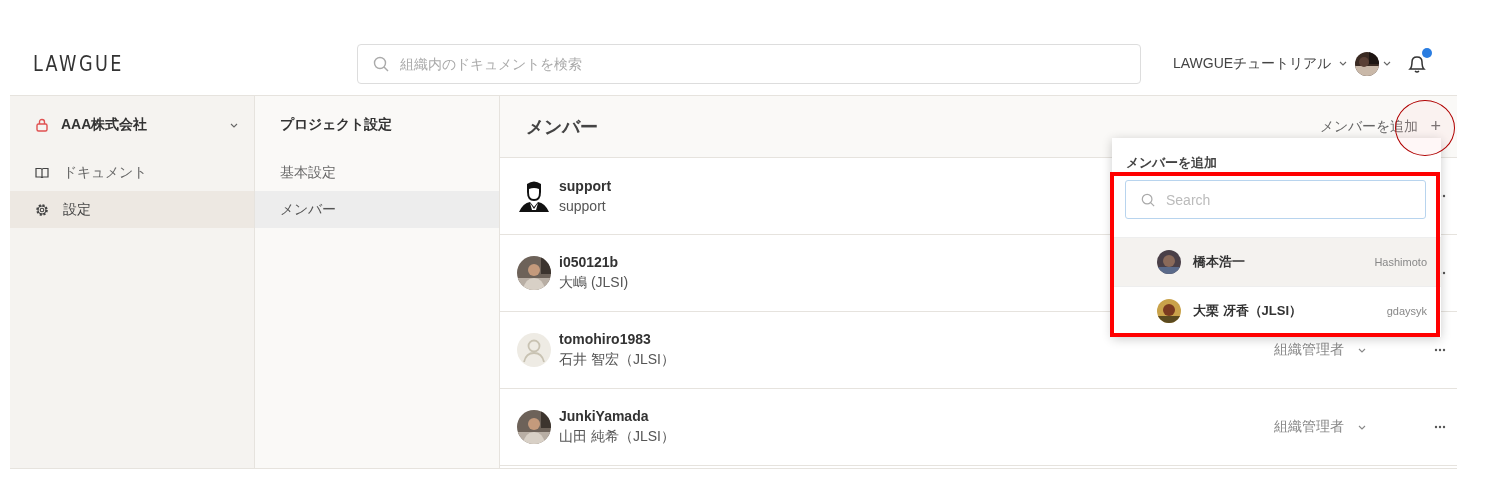 The width and height of the screenshot is (1485, 493). Describe the element at coordinates (617, 437) in the screenshot. I see `member-name: 山田 純希（JLSI）` at that location.